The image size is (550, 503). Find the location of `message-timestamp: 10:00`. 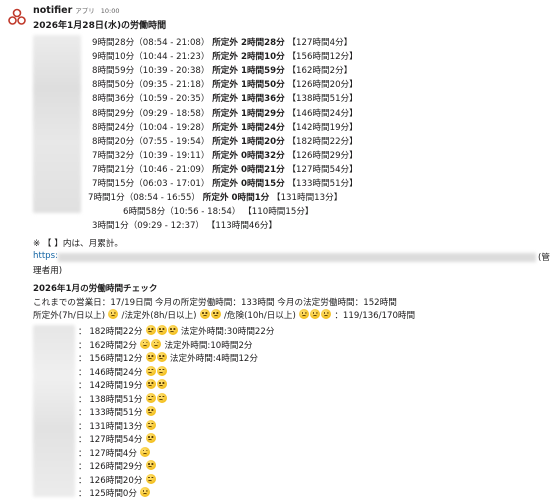

message-timestamp: 10:00 is located at coordinates (110, 11).